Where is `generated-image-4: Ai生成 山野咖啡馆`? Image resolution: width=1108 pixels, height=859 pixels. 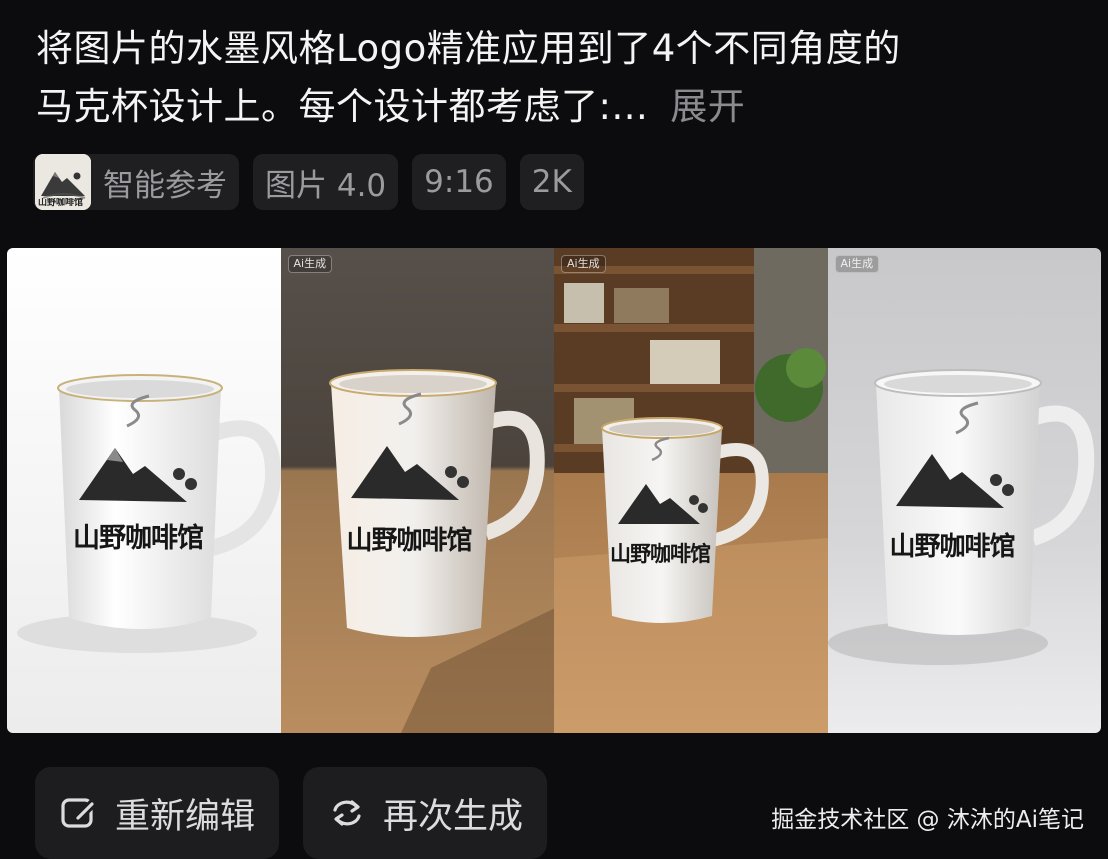
generated-image-4: Ai生成 山野咖啡馆 is located at coordinates (964, 490).